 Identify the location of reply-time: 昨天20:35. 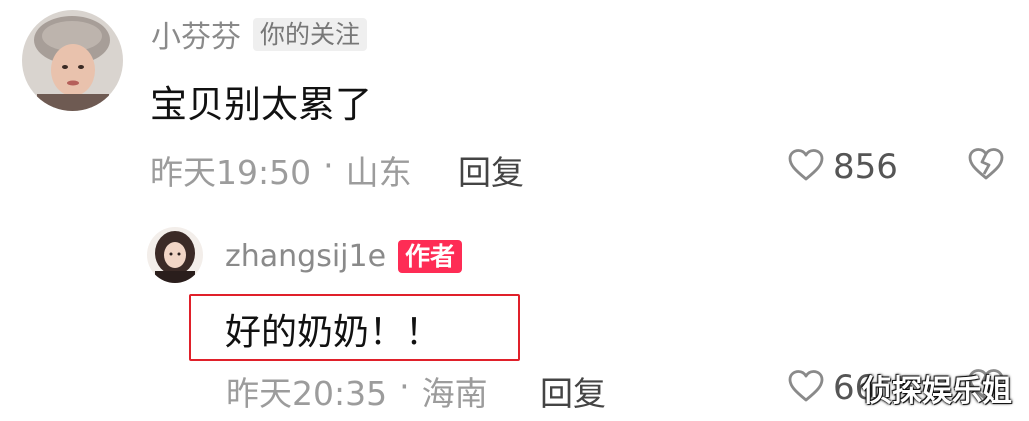
(307, 393).